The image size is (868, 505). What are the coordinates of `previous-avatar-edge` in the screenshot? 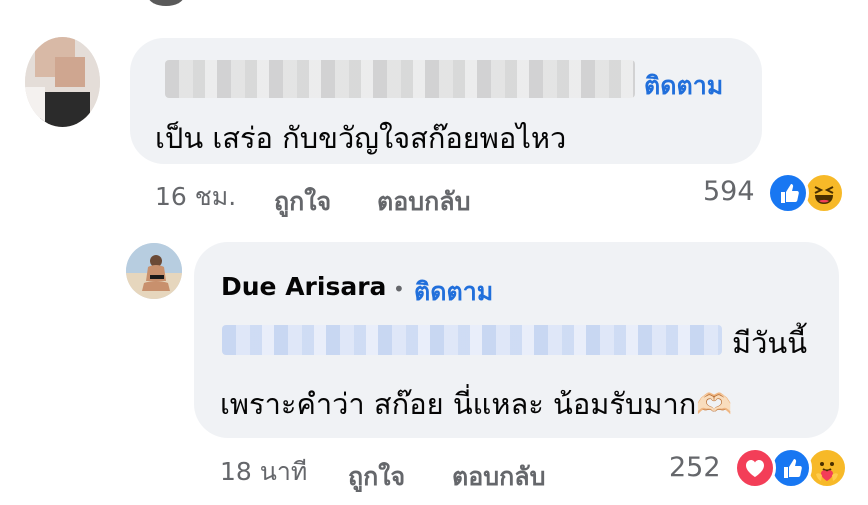 It's located at (166, 3).